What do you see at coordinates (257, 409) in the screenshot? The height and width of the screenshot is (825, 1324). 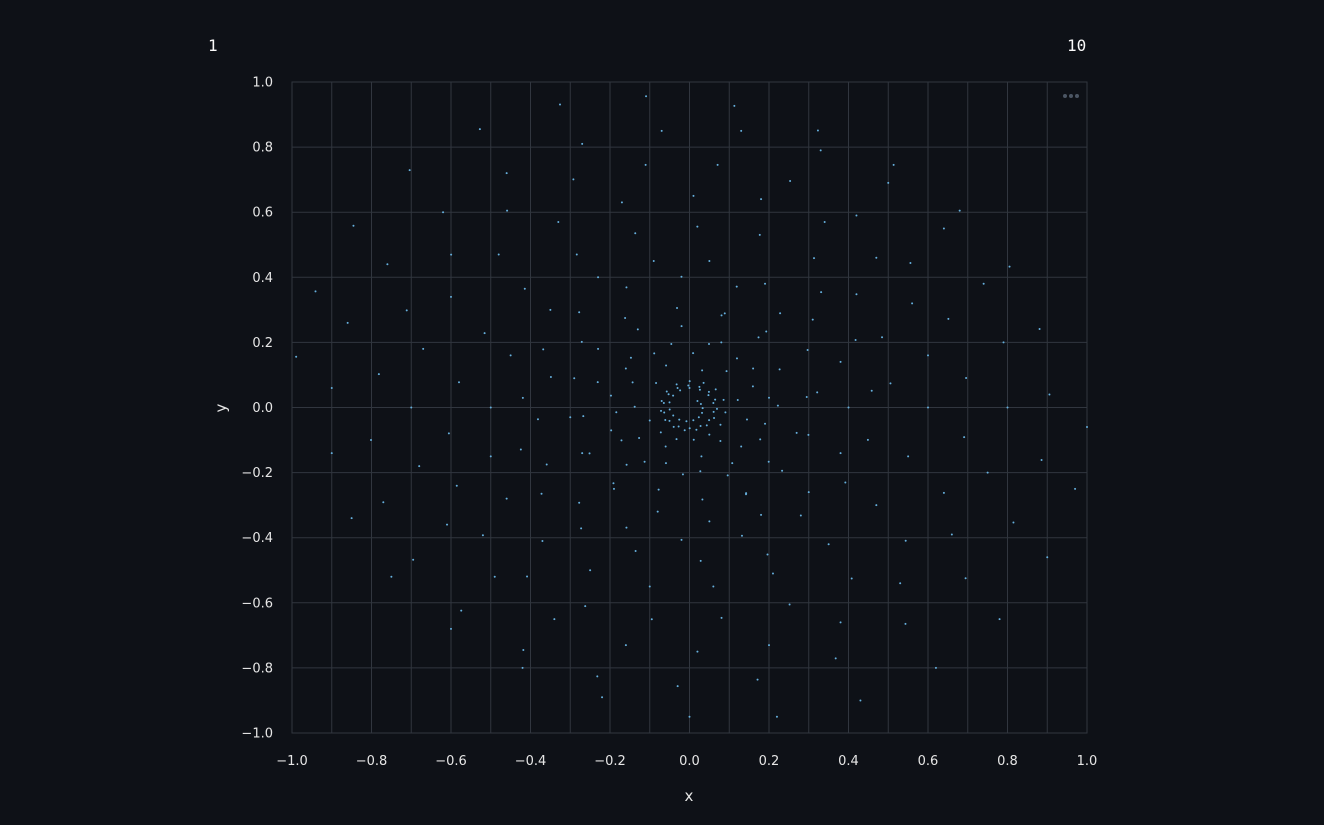 I see `y-tick-labels: 1.0 0.8 0.6 0.4 0.2 0.0 −0.2 −0.4 −0.6 −0.8 −1.0` at bounding box center [257, 409].